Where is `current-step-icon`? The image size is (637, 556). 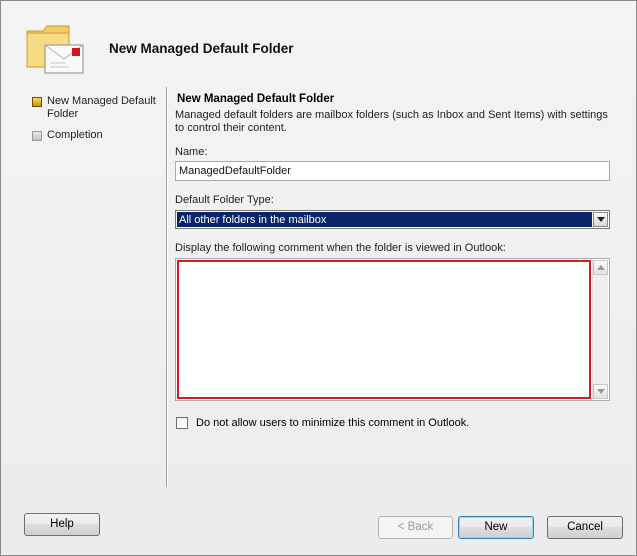
current-step-icon is located at coordinates (37, 102).